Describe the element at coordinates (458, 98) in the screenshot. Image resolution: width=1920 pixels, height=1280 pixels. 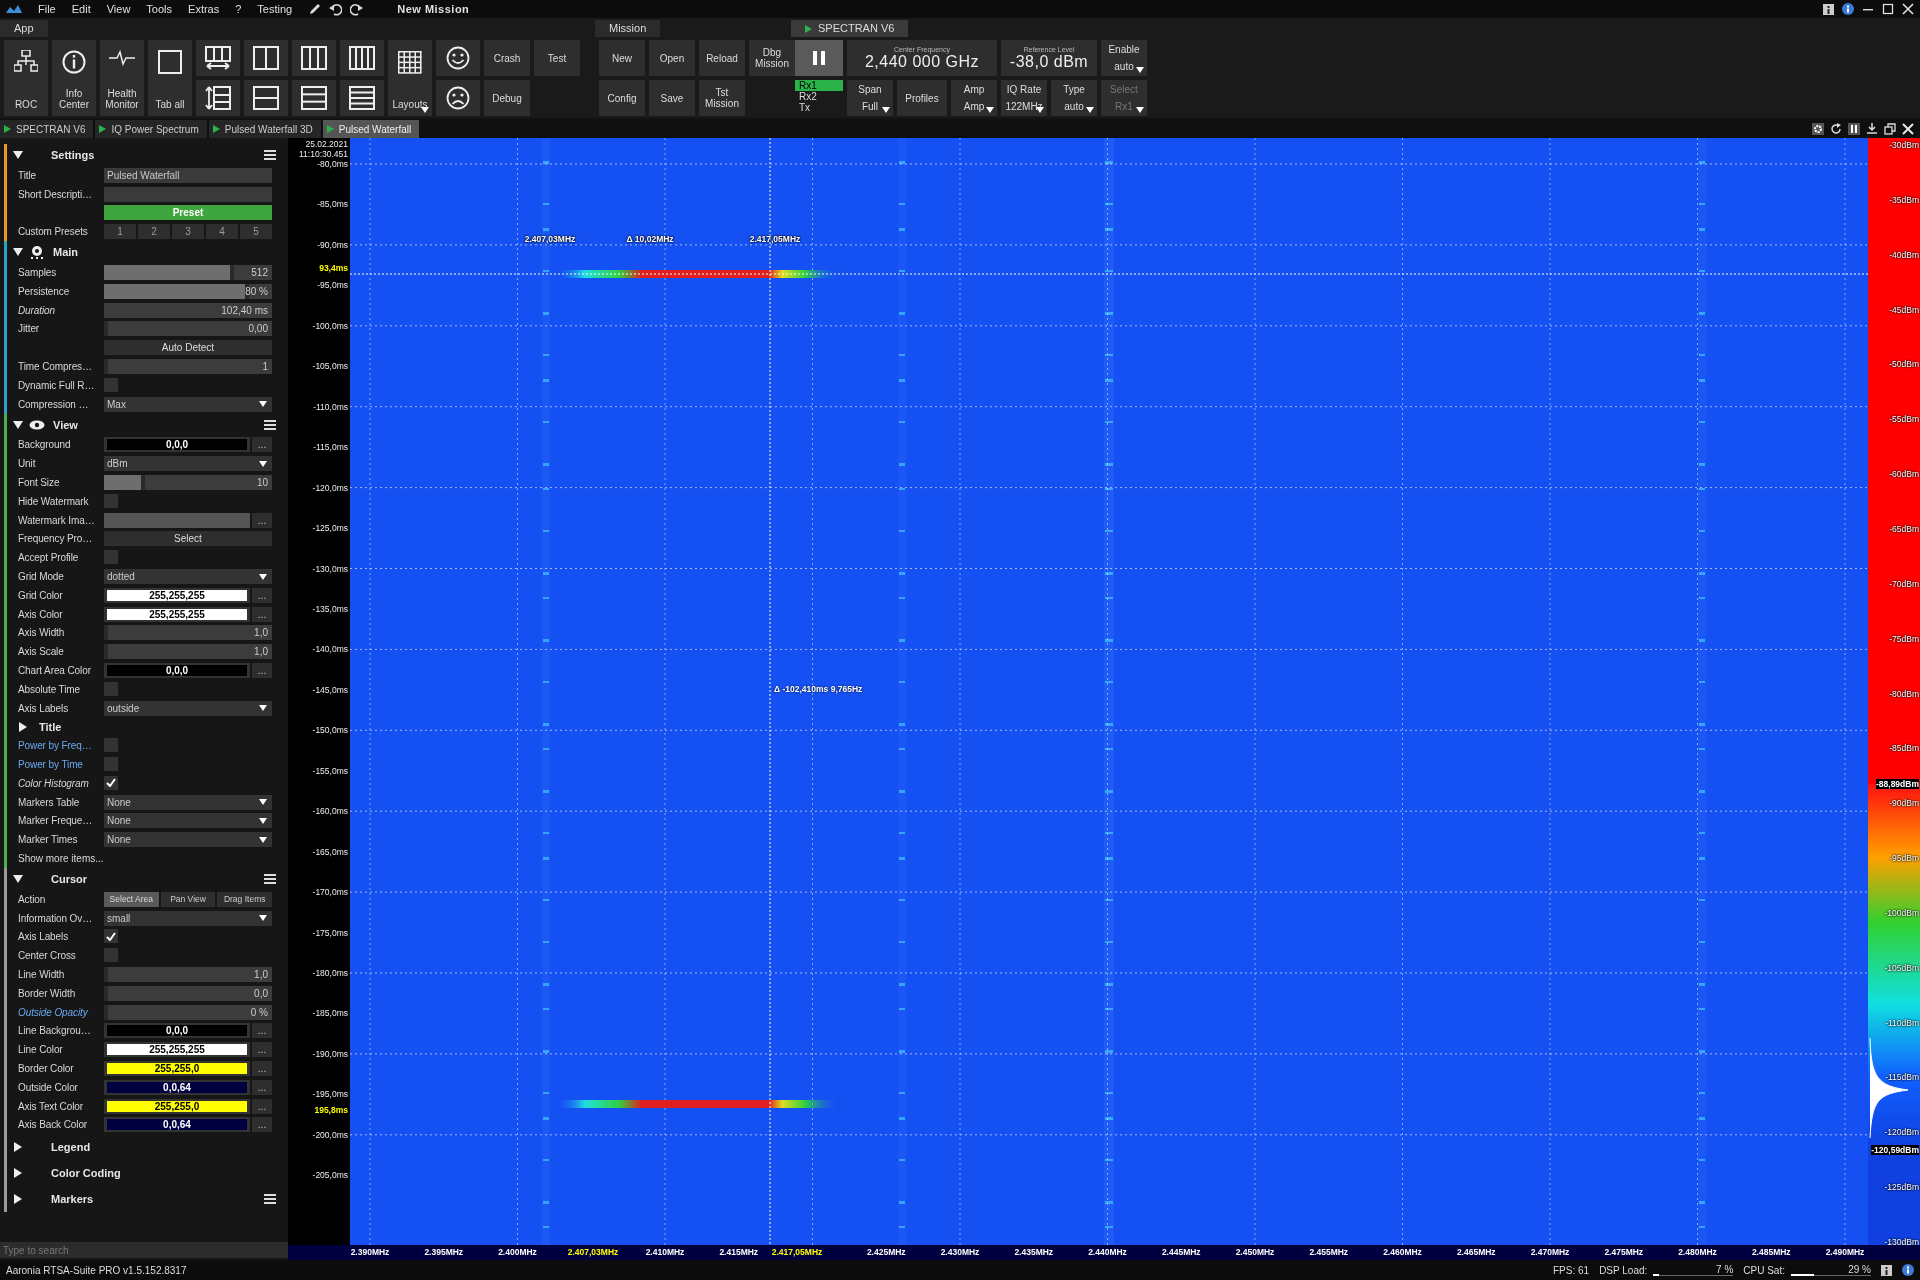
I see `frown-button` at that location.